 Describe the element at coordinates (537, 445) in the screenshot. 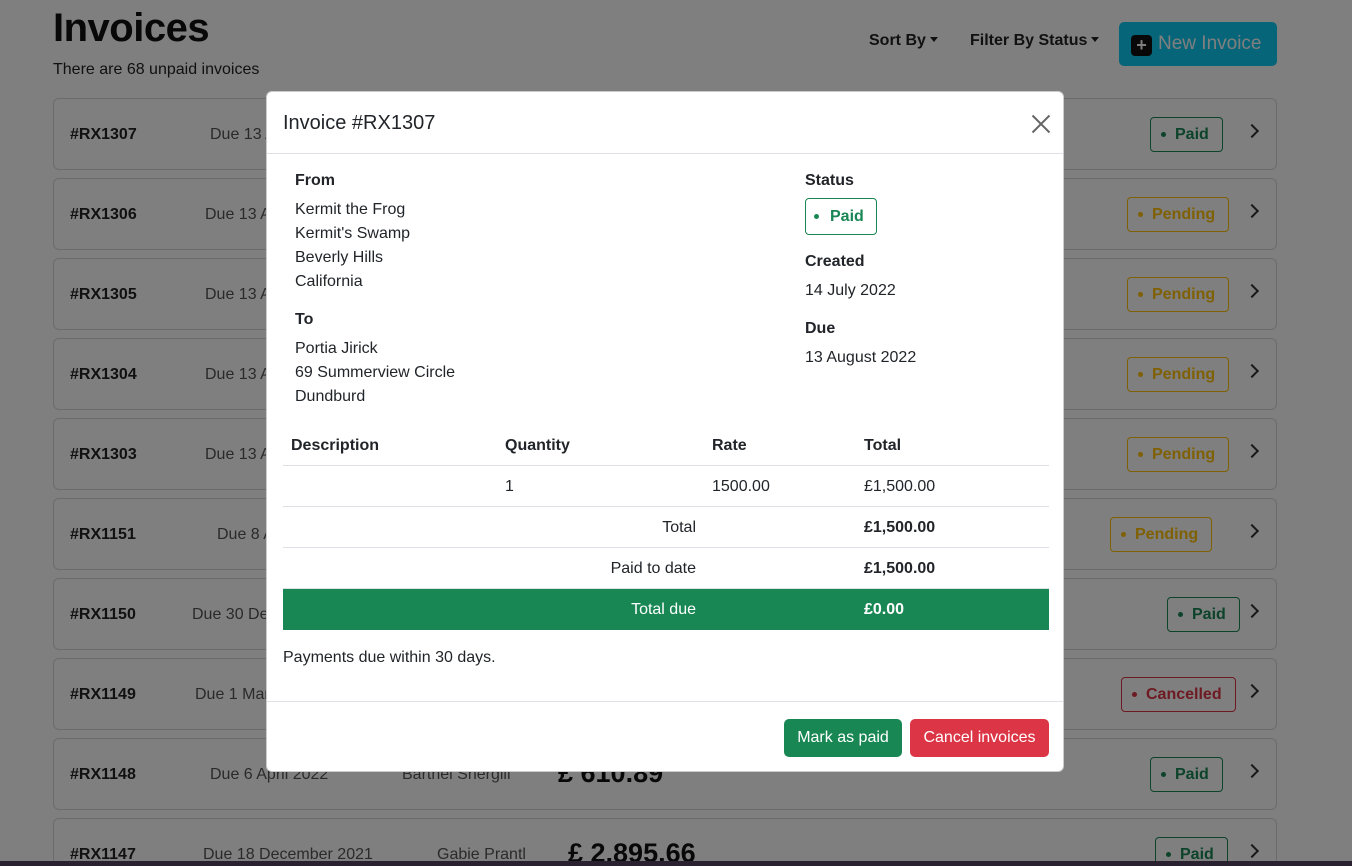

I see `column-header-quantity: Quantity` at that location.